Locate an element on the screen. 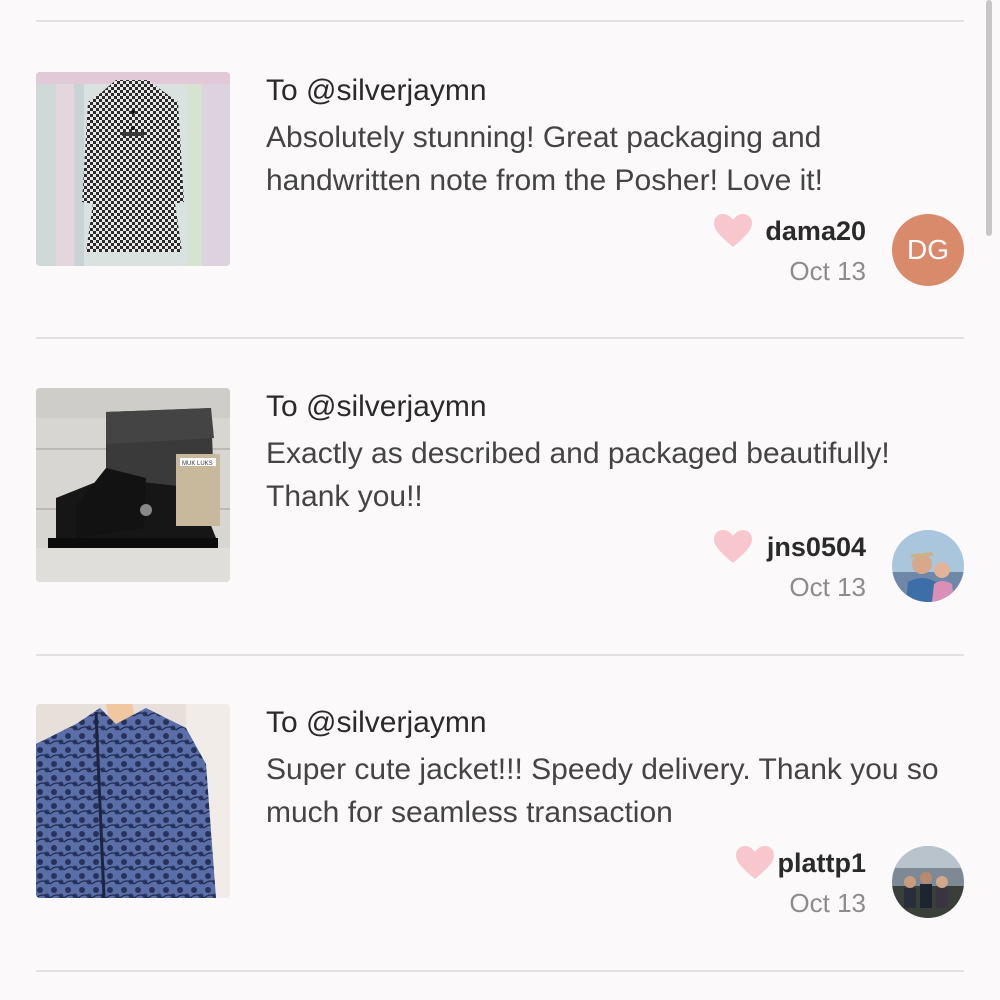  houndstooth-coat-image is located at coordinates (133, 169).